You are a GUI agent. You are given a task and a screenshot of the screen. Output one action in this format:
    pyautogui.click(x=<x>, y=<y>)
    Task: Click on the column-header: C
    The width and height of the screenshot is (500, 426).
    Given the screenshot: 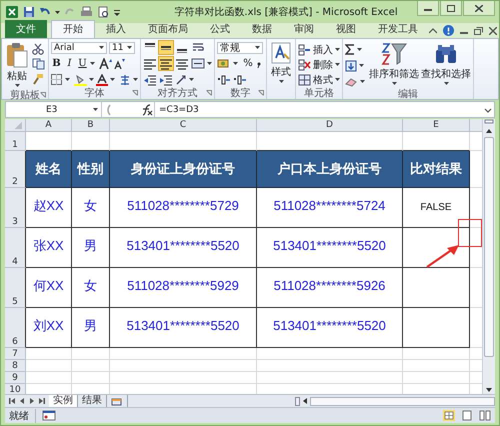 What is the action you would take?
    pyautogui.click(x=183, y=125)
    